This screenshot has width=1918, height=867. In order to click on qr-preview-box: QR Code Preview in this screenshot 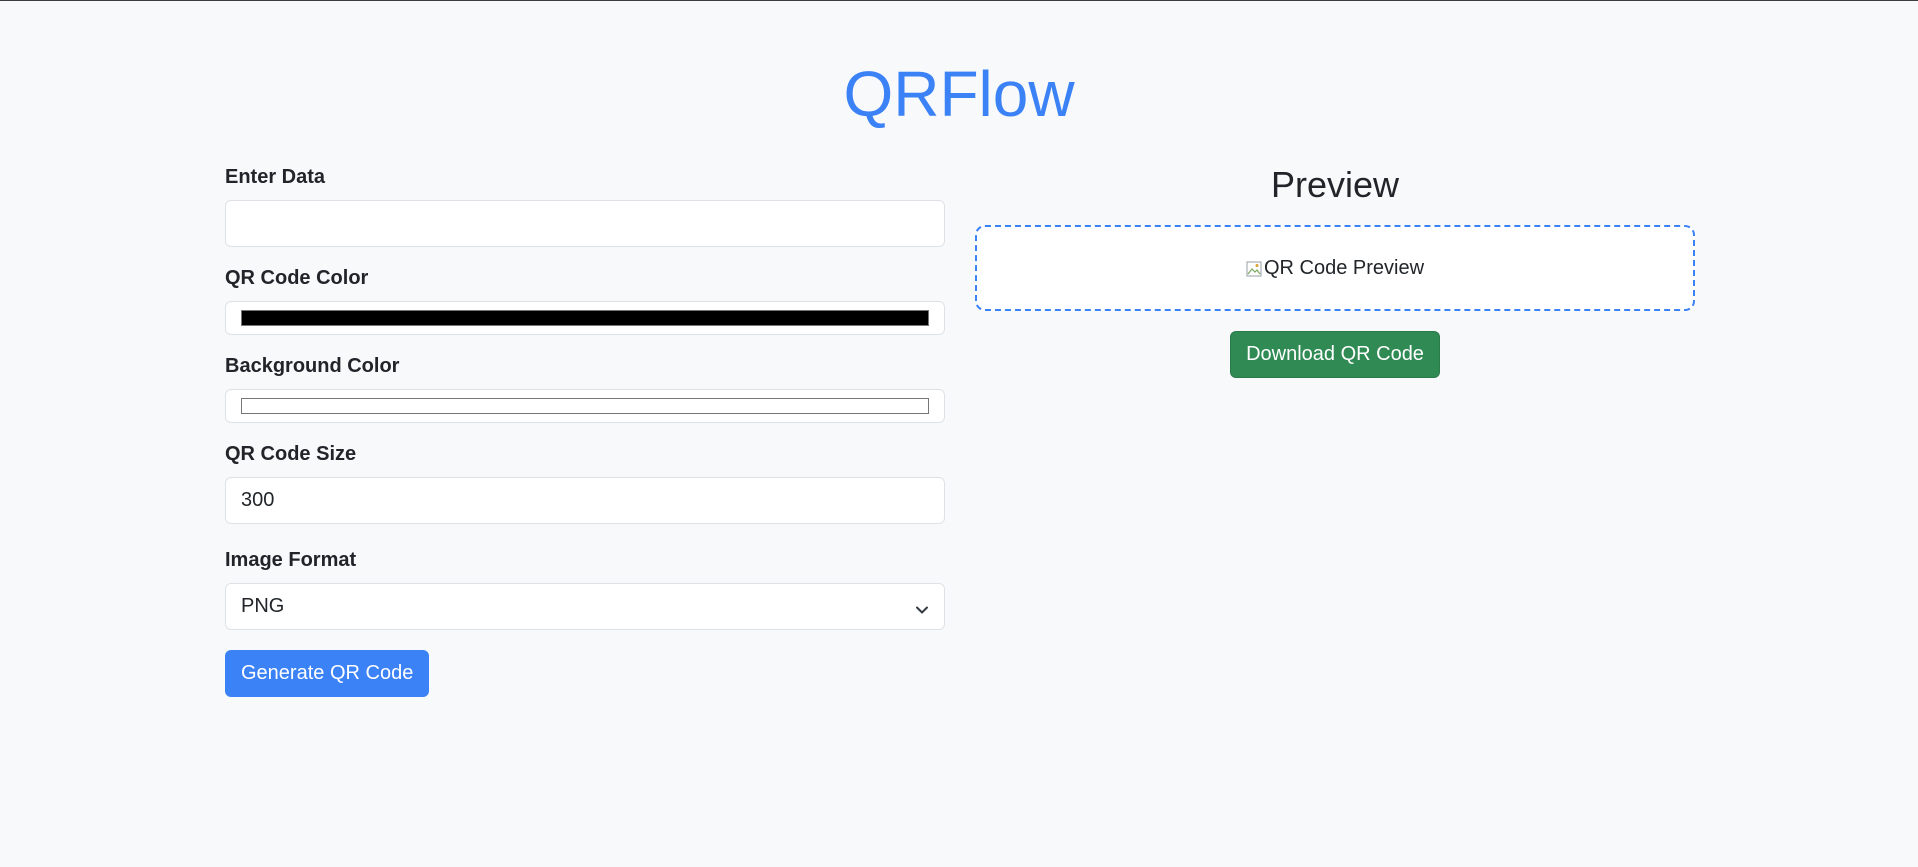, I will do `click(1335, 268)`.